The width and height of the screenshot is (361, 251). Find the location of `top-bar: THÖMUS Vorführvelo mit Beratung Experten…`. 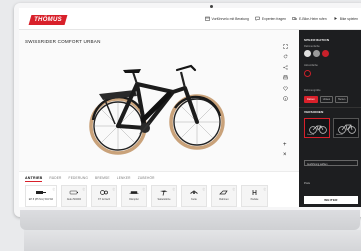

top-bar: THÖMUS Vorführvelo mit Beratung Experten… is located at coordinates (190, 19).